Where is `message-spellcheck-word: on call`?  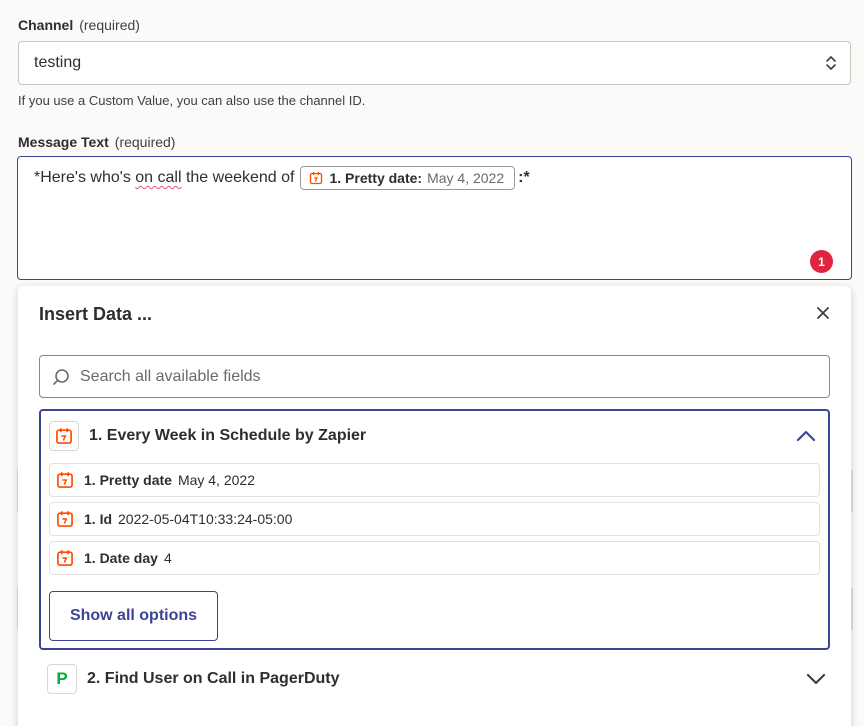
message-spellcheck-word: on call is located at coordinates (158, 177).